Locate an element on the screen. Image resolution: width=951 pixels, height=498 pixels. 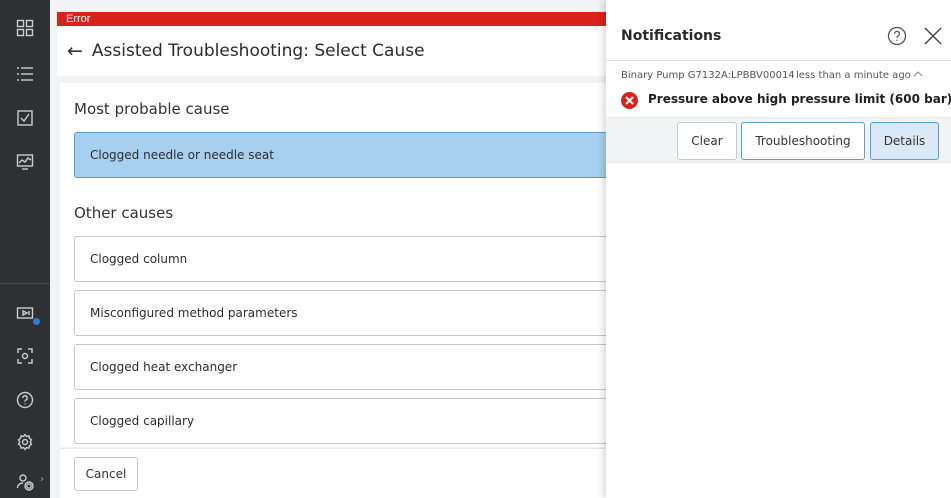
cause-option: Clogged column is located at coordinates (340, 259).